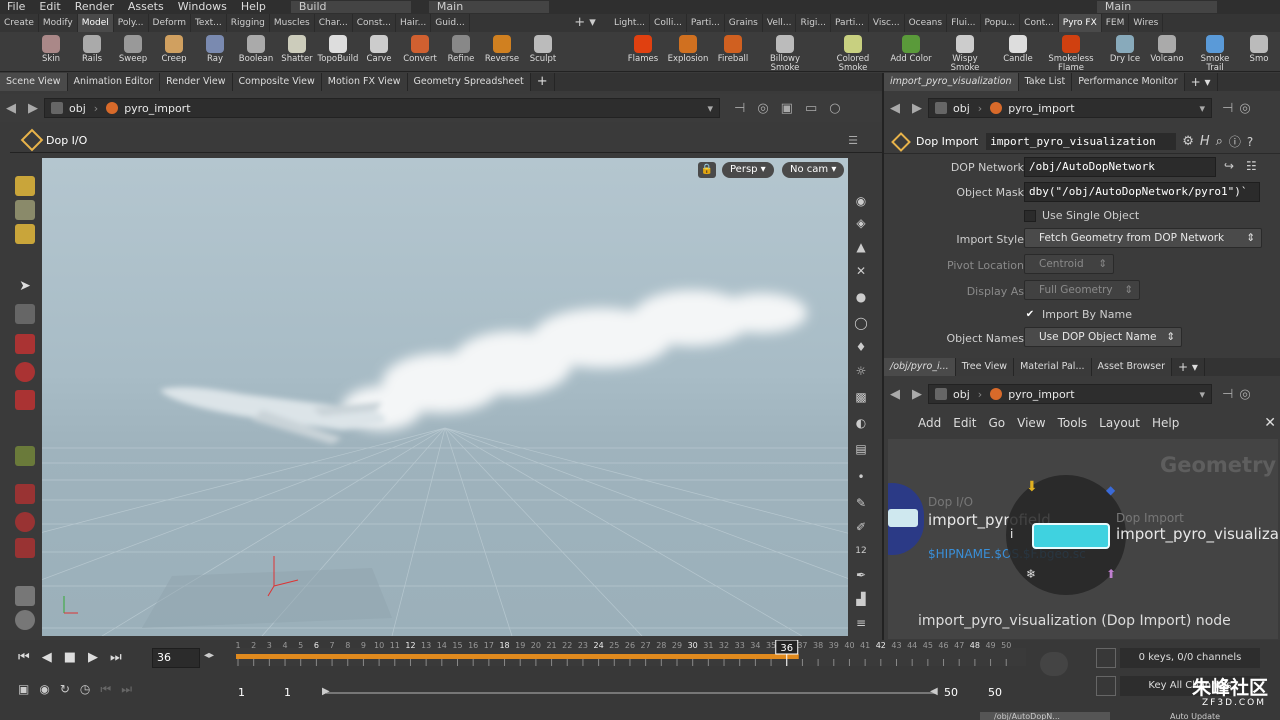 The height and width of the screenshot is (720, 1280). What do you see at coordinates (364, 82) in the screenshot?
I see `tab-motion-fx-view: Motion FX View` at bounding box center [364, 82].